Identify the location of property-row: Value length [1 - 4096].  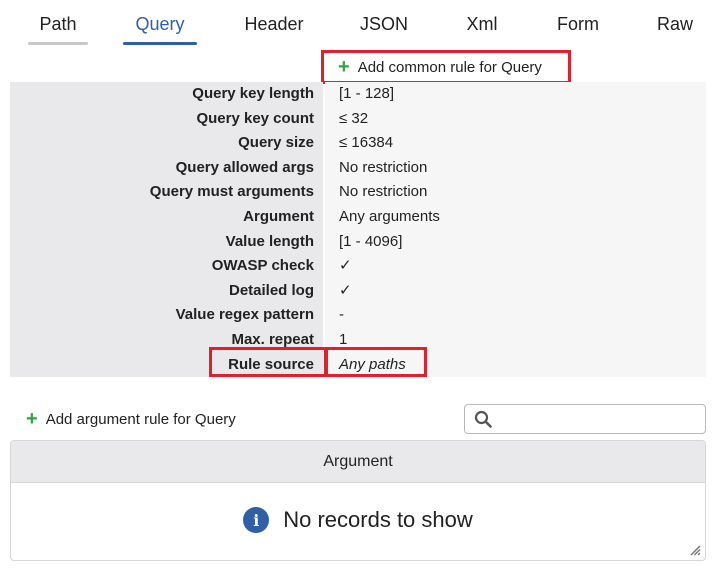
(358, 242).